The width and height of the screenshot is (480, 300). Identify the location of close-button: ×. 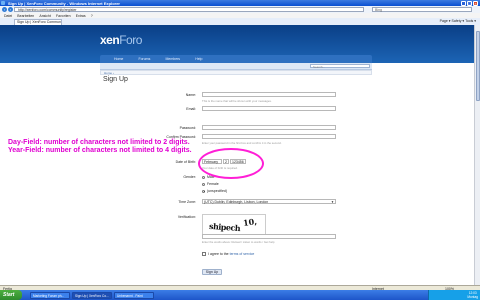
(475, 3).